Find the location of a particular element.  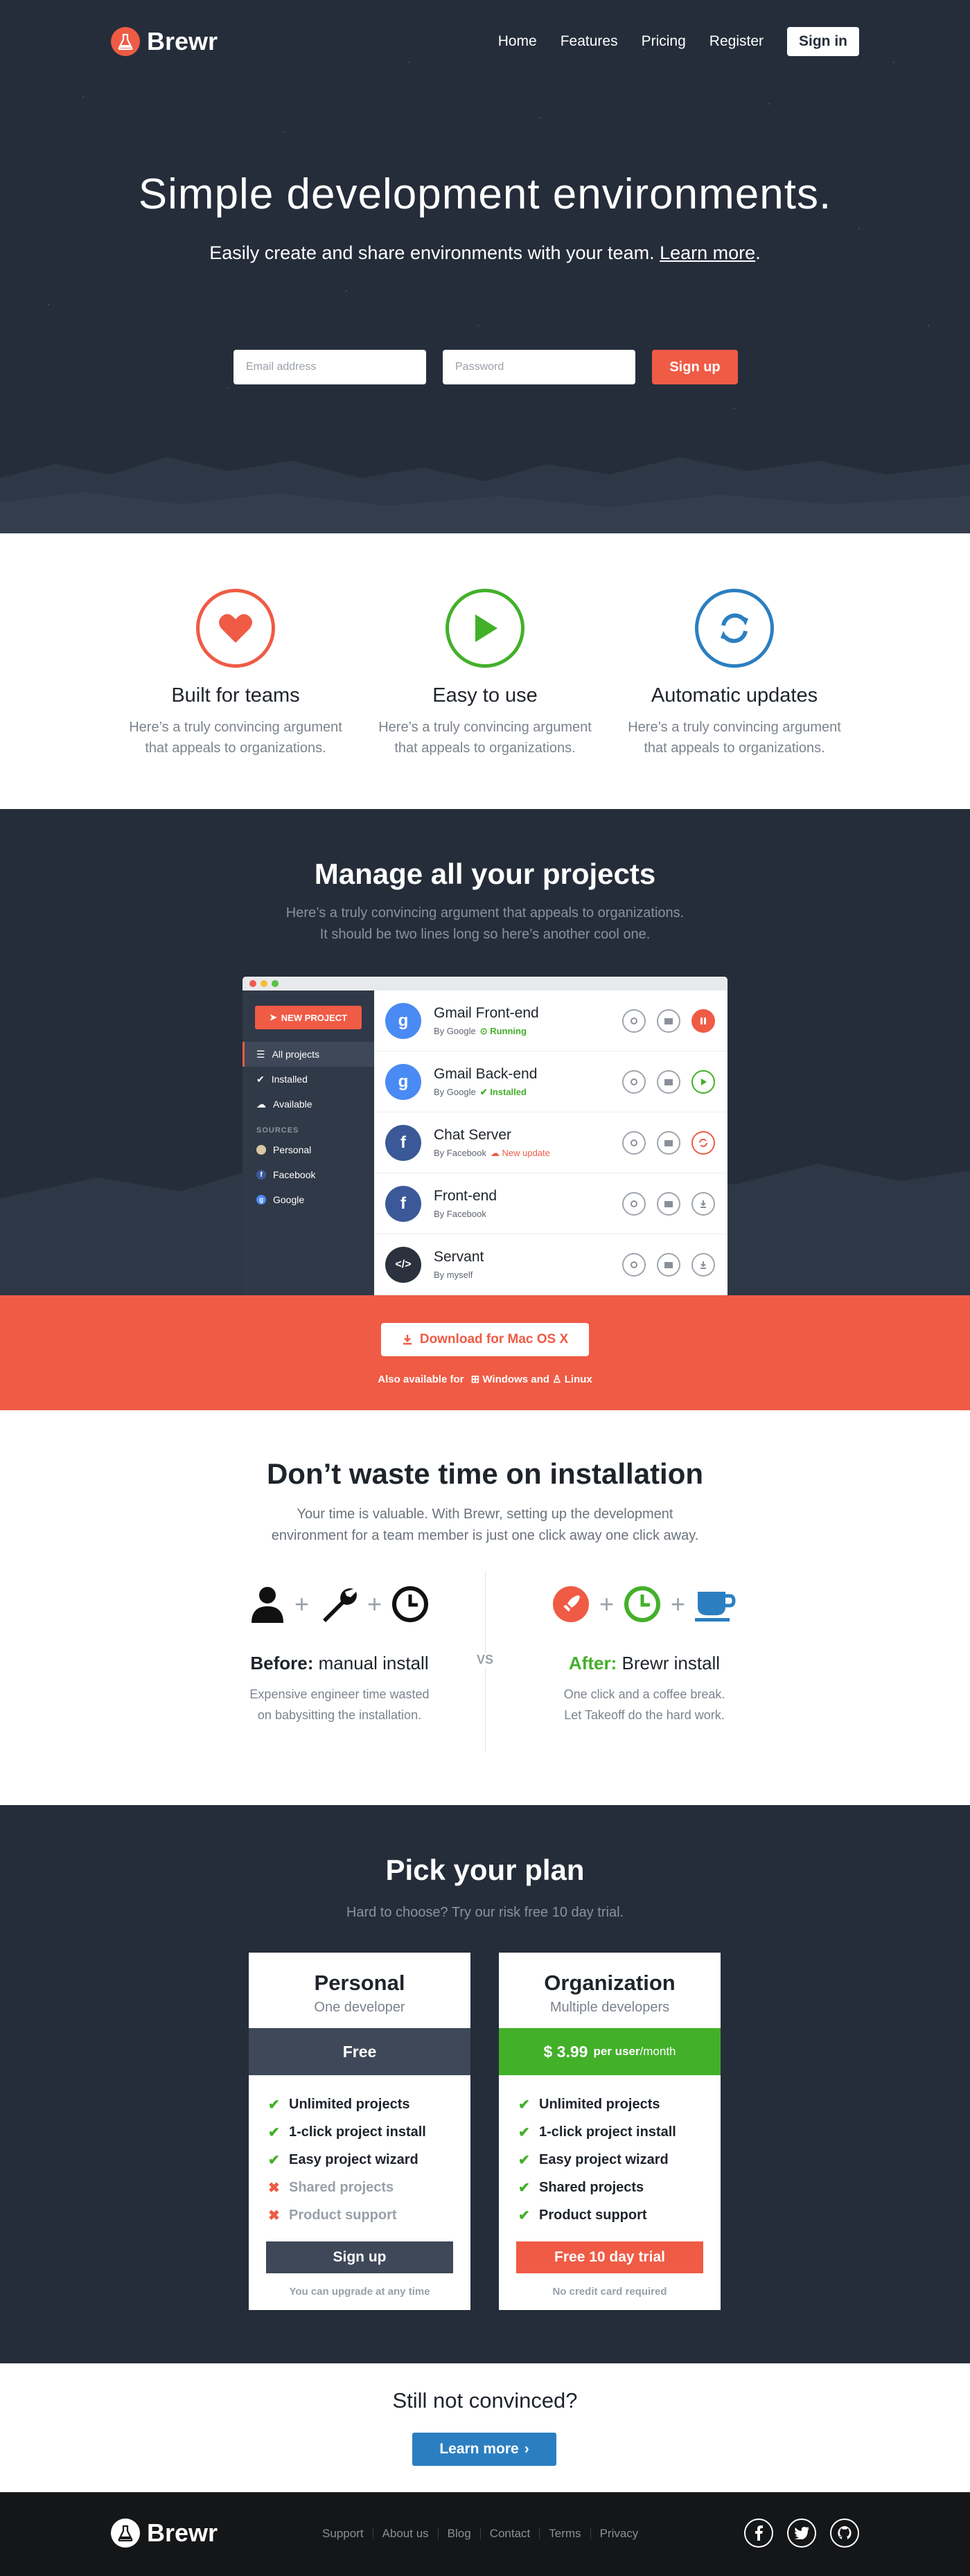

install-title: Don’t waste time on installation is located at coordinates (485, 1473).